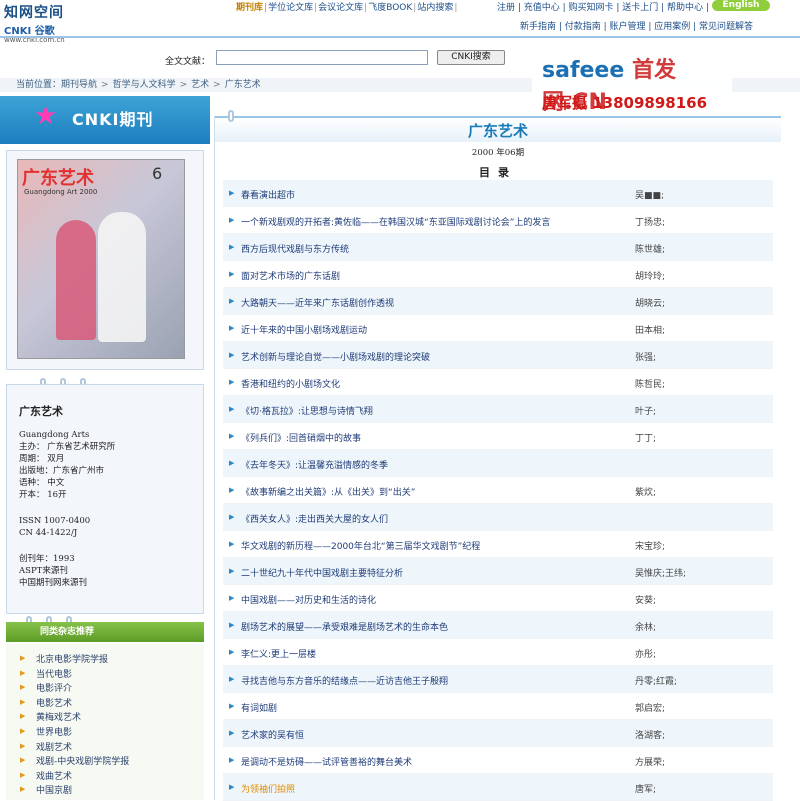 The width and height of the screenshot is (800, 801). I want to click on top-nav-item: 站内搜索, so click(435, 8).